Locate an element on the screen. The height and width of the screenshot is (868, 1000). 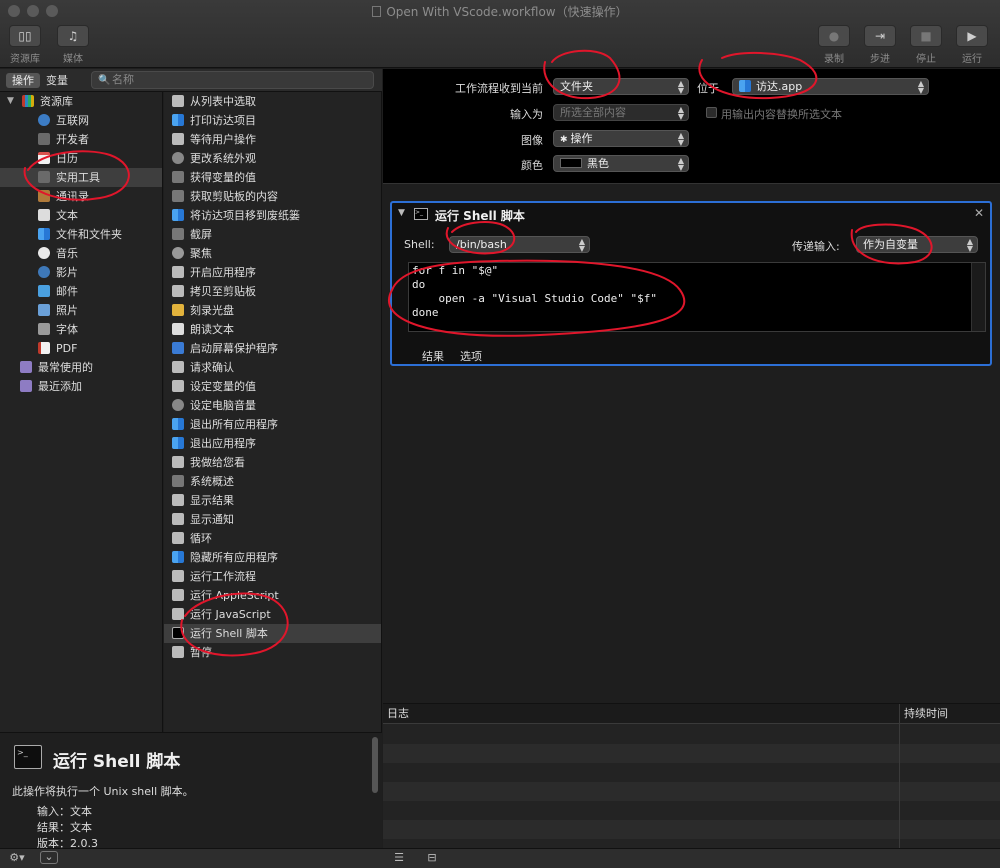
color-popup: 黑色 ▲ ▼ is located at coordinates (621, 163).